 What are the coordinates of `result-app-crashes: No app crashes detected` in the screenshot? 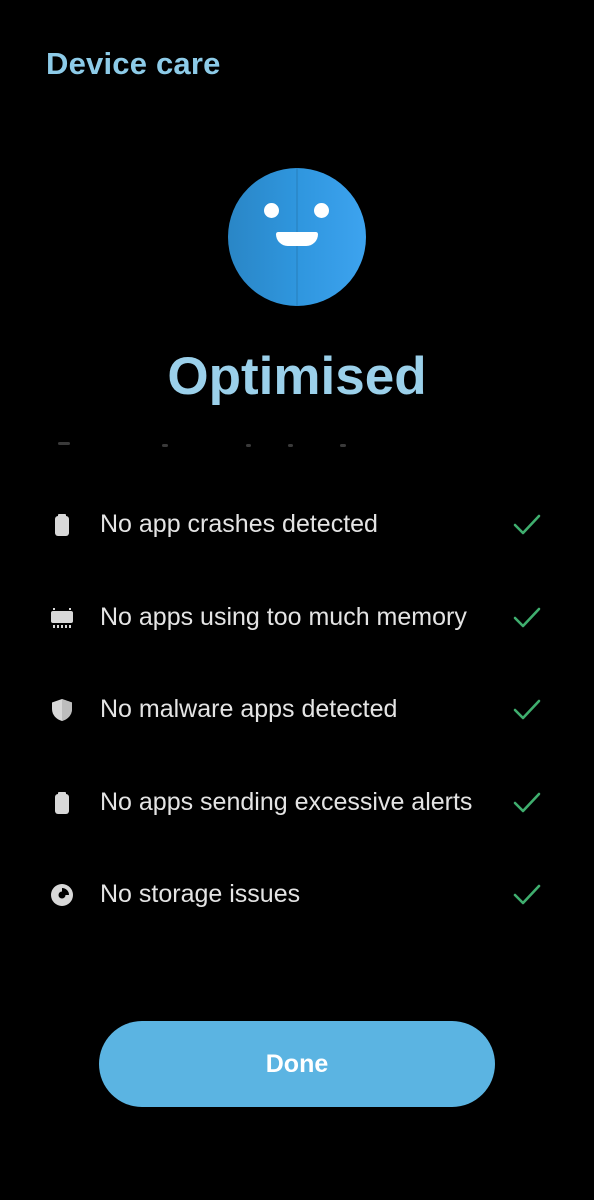 It's located at (297, 525).